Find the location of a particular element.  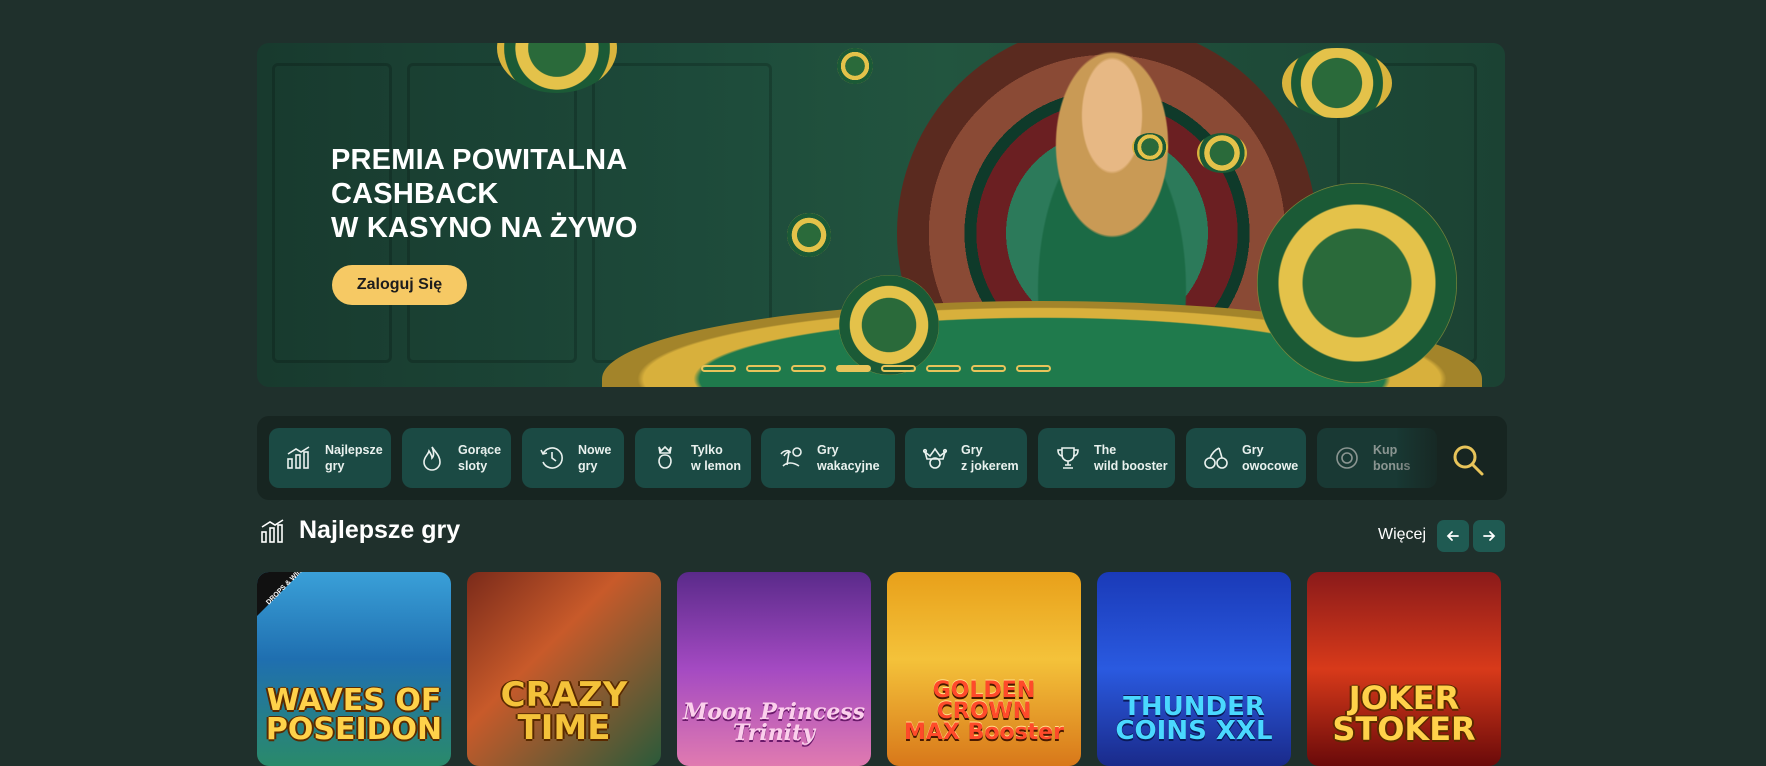

game-title-line: MAX Booster is located at coordinates (984, 733).